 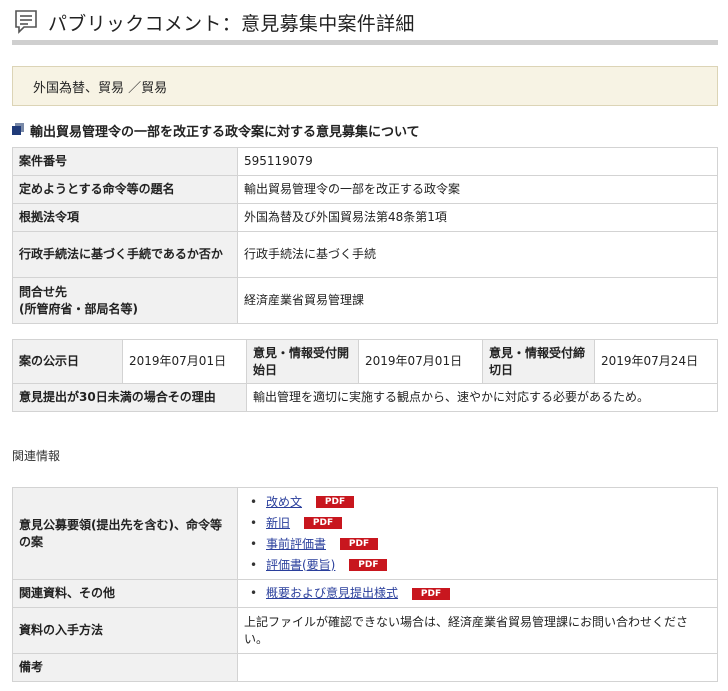 What do you see at coordinates (125, 254) in the screenshot?
I see `row-label: 行政手続法に基づく手続であるか否か` at bounding box center [125, 254].